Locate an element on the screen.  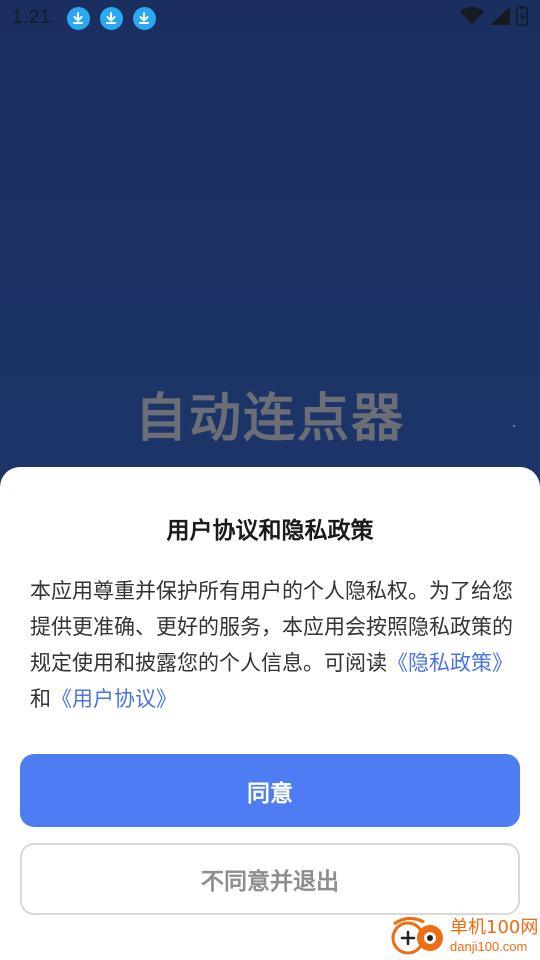
dialog-title: 用户协议和隐私政策 is located at coordinates (270, 531).